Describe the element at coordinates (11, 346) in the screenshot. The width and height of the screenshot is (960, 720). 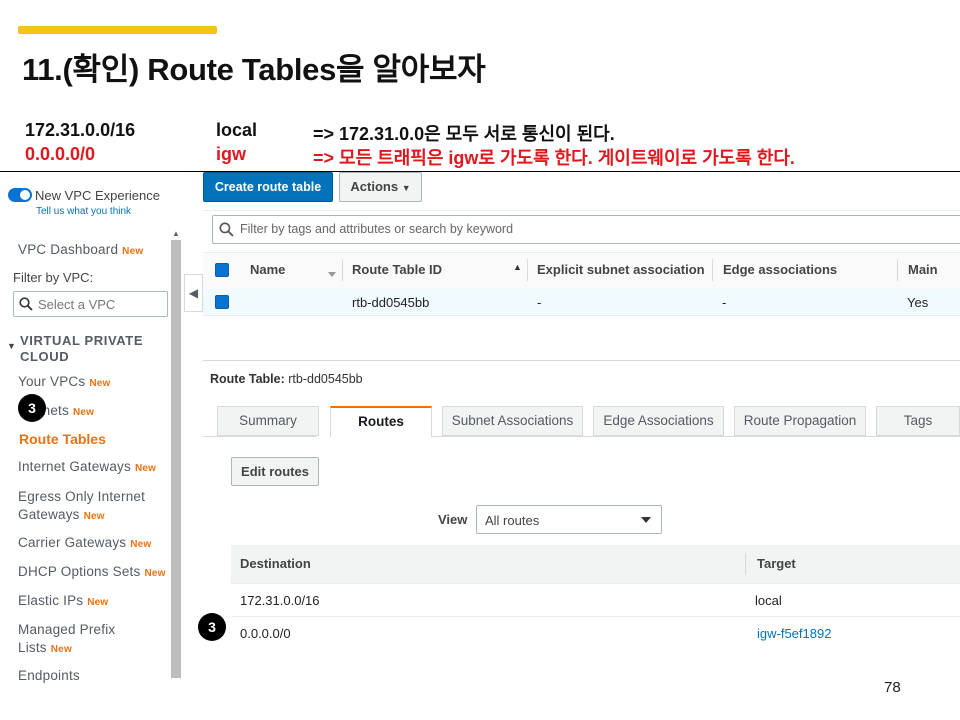
I see `caret-down-icon: ▼` at that location.